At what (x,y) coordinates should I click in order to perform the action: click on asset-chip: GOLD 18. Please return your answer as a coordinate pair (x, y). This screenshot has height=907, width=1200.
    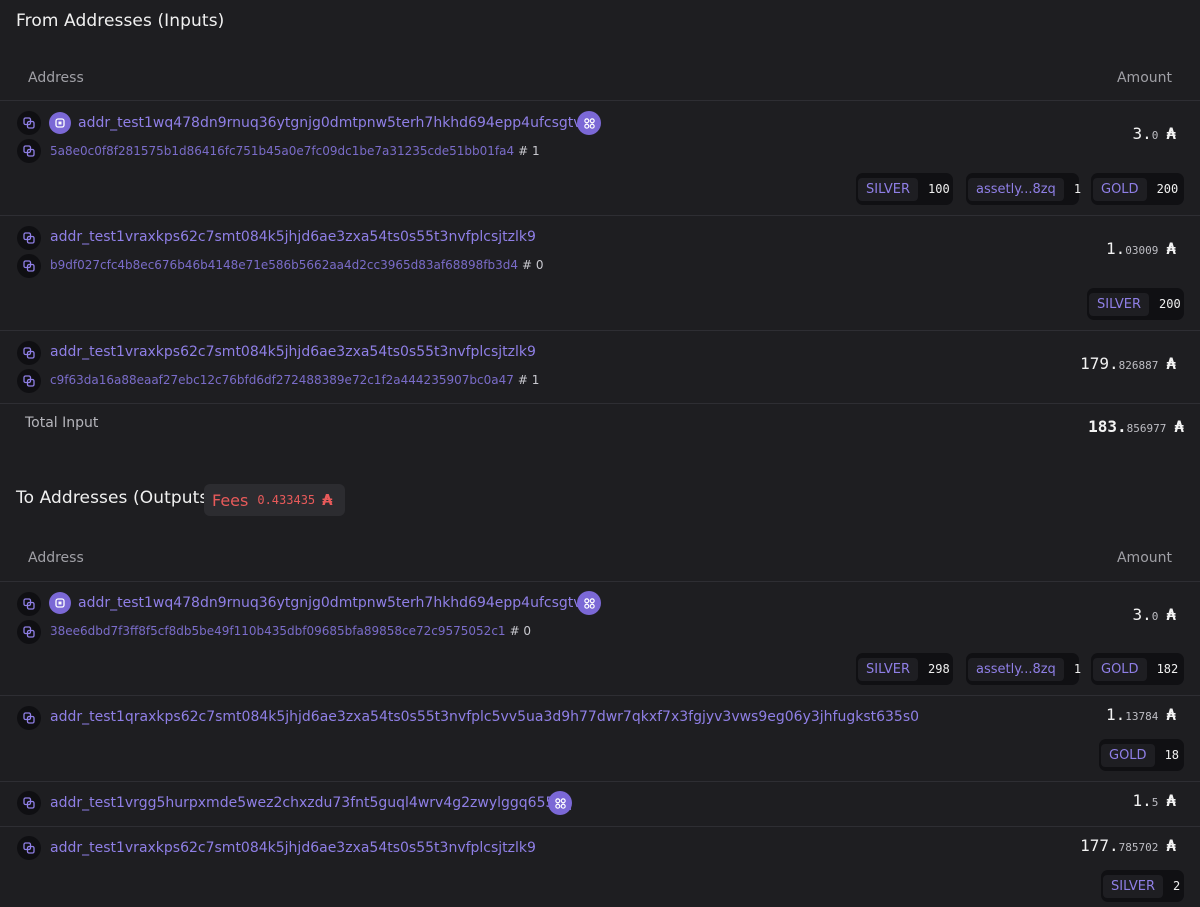
    Looking at the image, I should click on (1141, 755).